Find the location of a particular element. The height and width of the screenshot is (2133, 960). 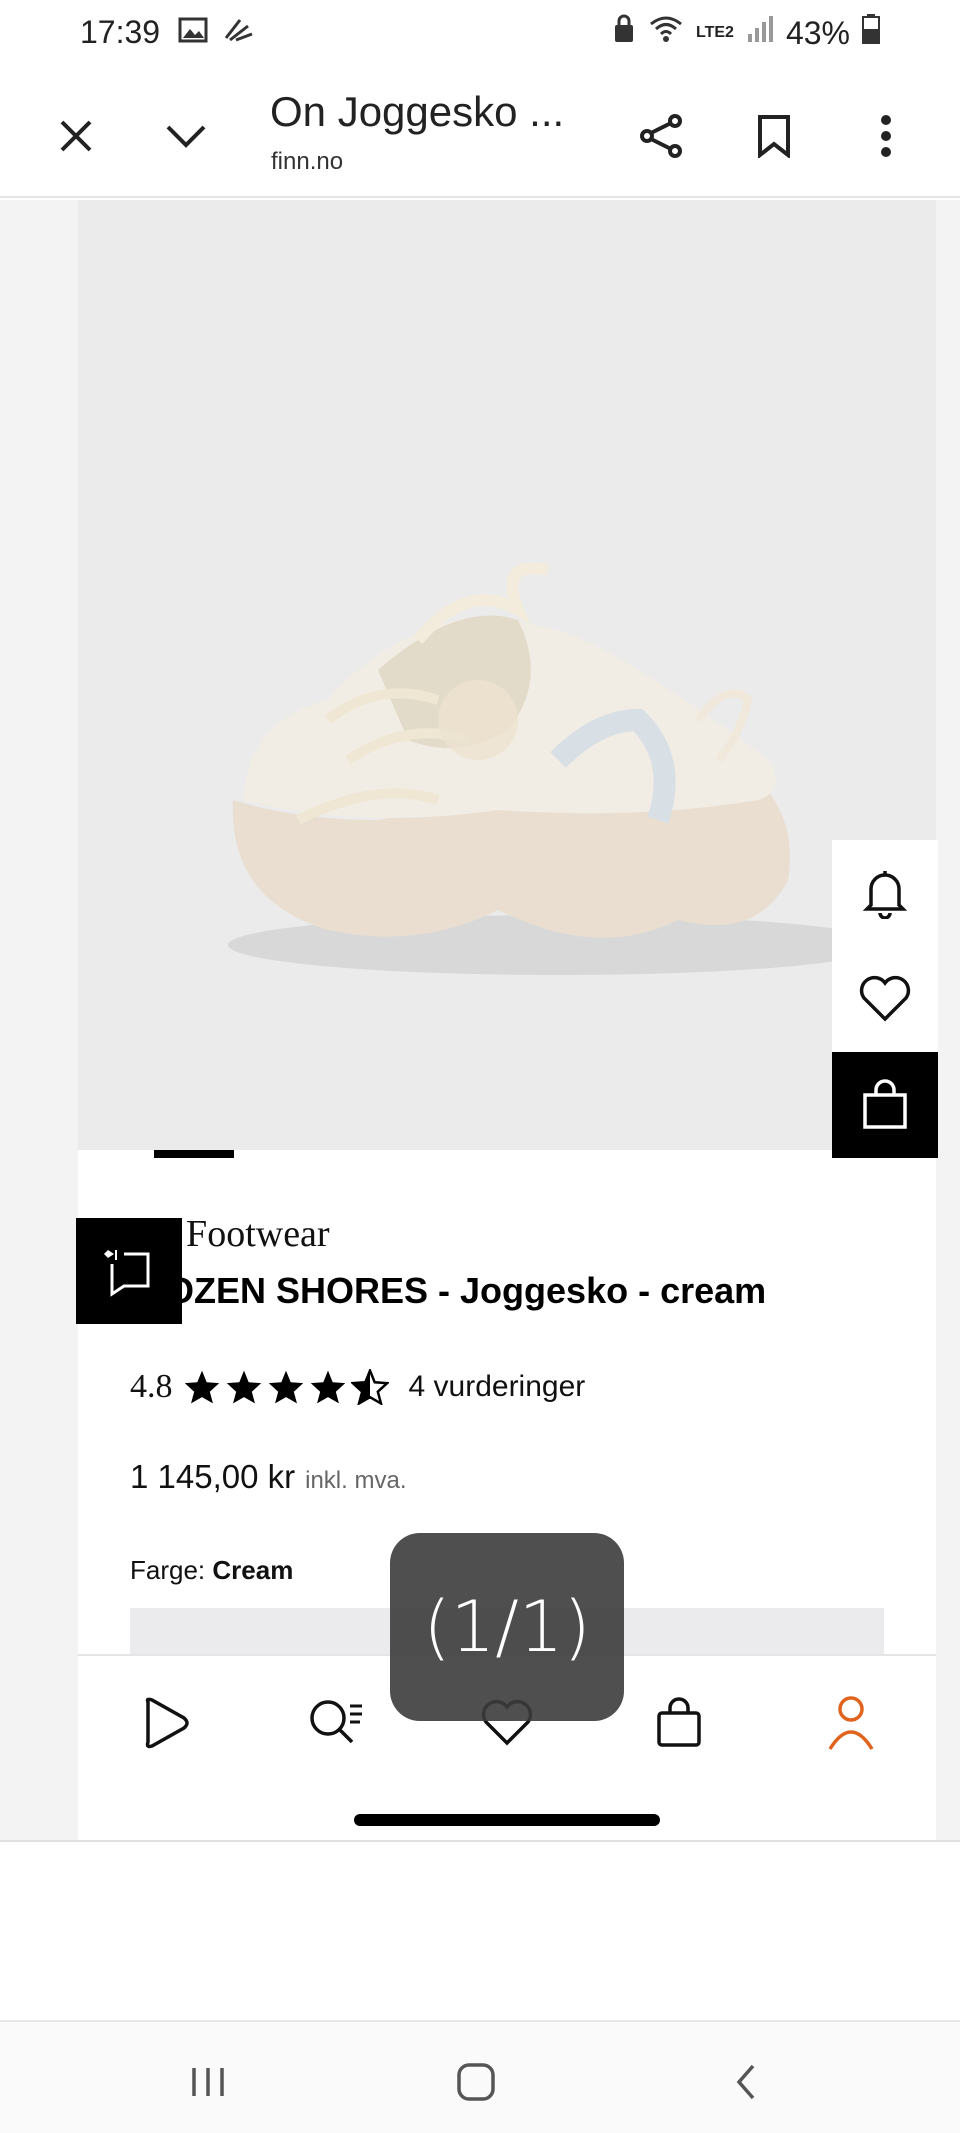

color-value: Cream is located at coordinates (253, 1570).